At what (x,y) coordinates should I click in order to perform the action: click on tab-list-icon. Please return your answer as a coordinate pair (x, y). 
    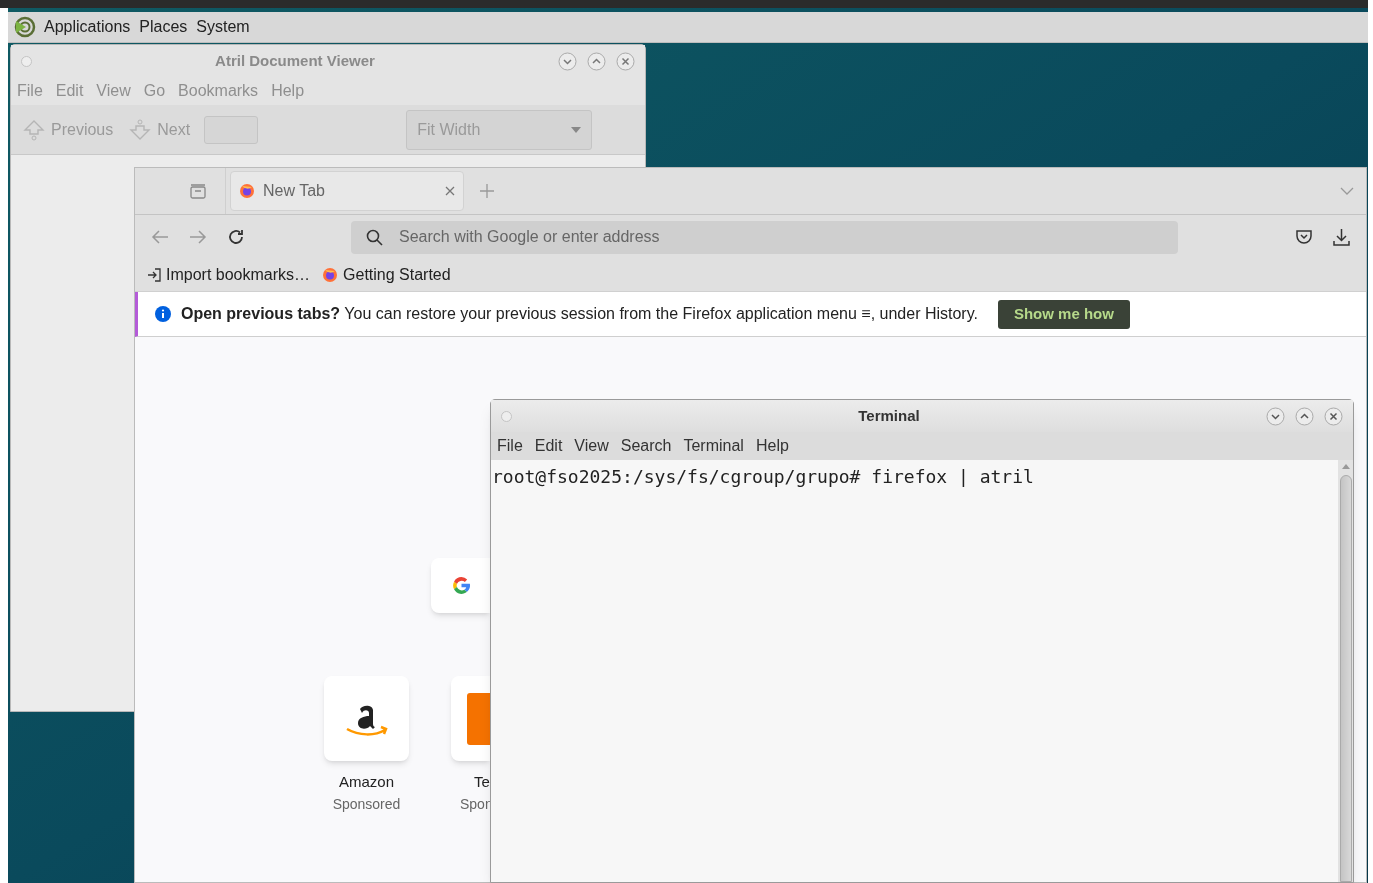
    Looking at the image, I should click on (198, 191).